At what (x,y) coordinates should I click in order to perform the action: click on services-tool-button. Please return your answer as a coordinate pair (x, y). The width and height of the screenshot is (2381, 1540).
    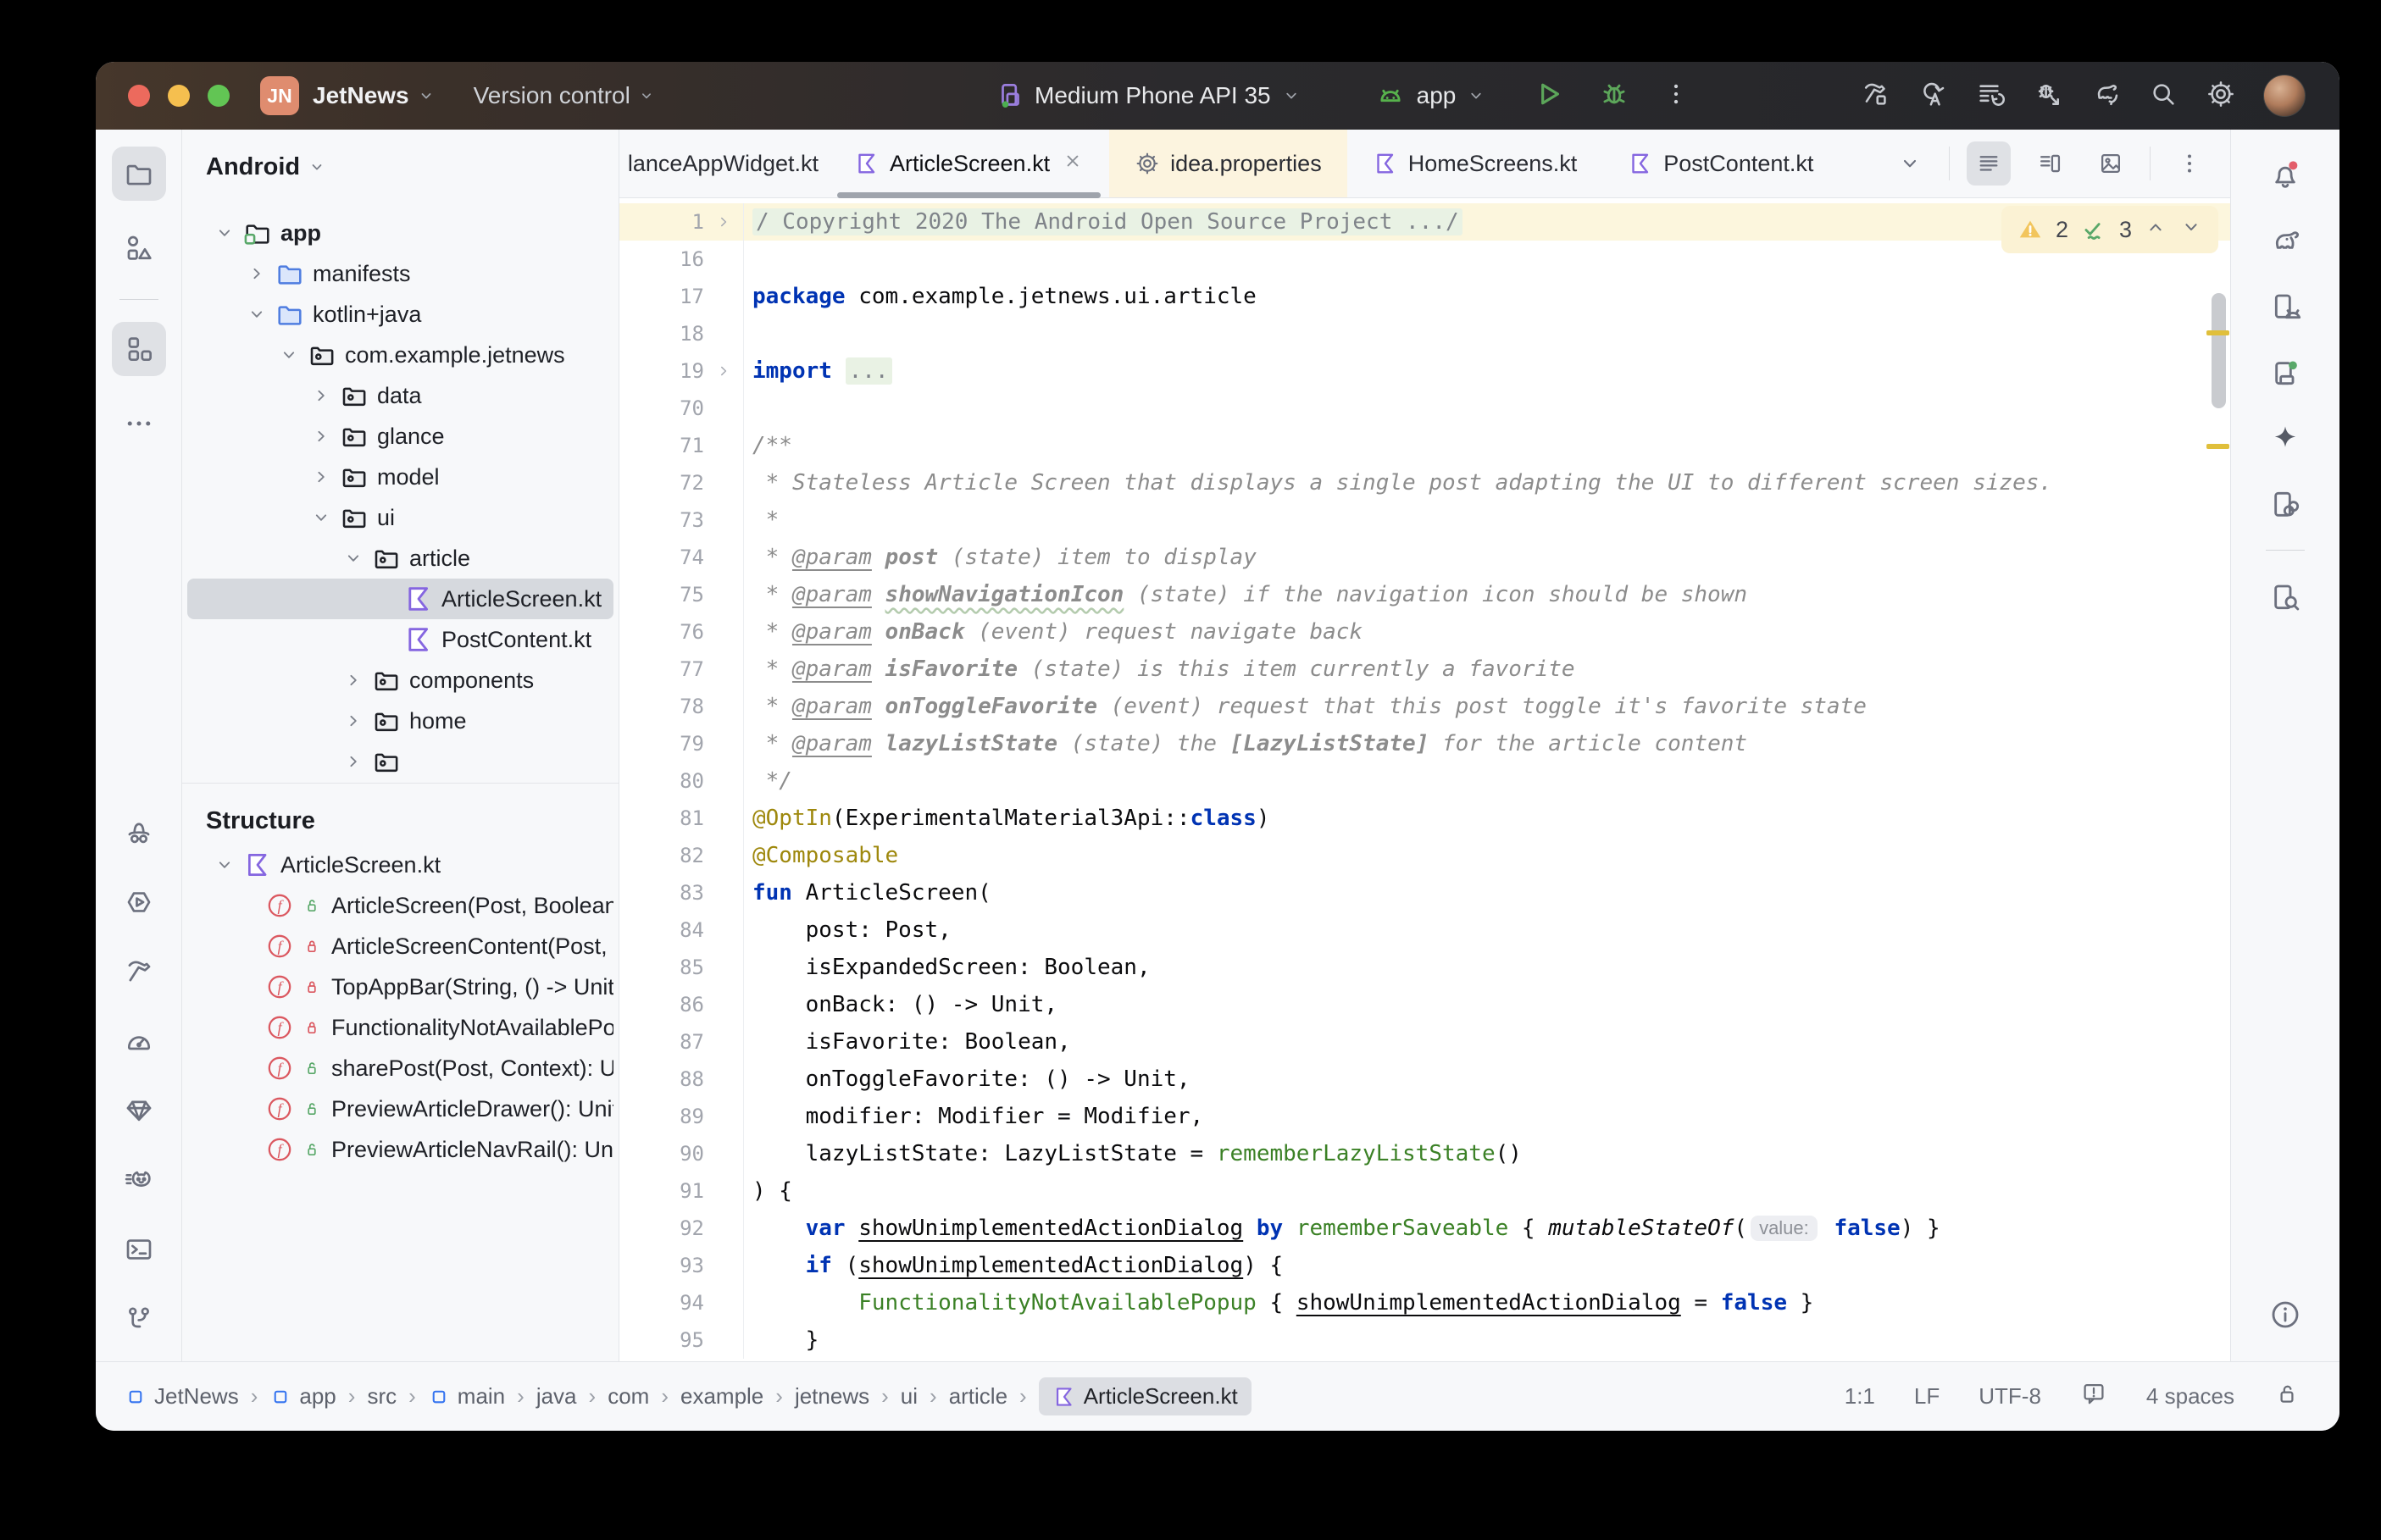
    Looking at the image, I should click on (139, 902).